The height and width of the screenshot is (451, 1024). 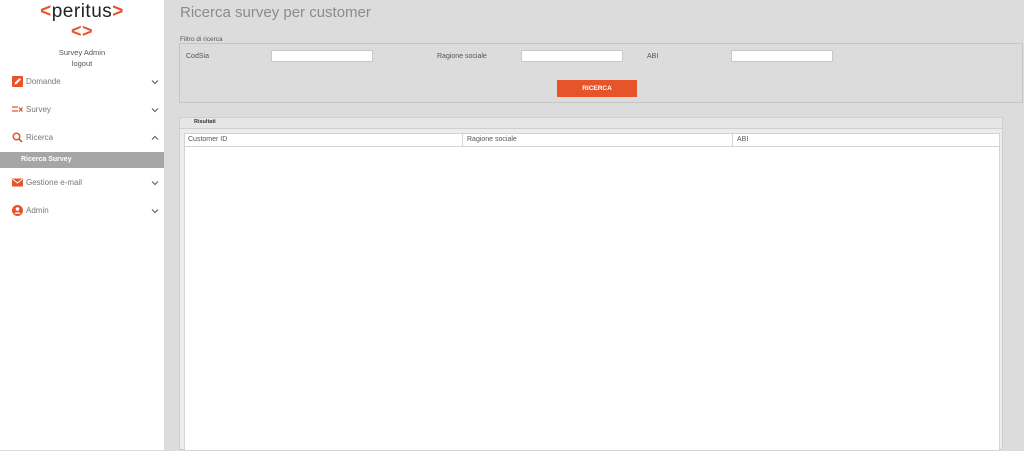 What do you see at coordinates (82, 211) in the screenshot?
I see `sidebar-item-admin: Admin` at bounding box center [82, 211].